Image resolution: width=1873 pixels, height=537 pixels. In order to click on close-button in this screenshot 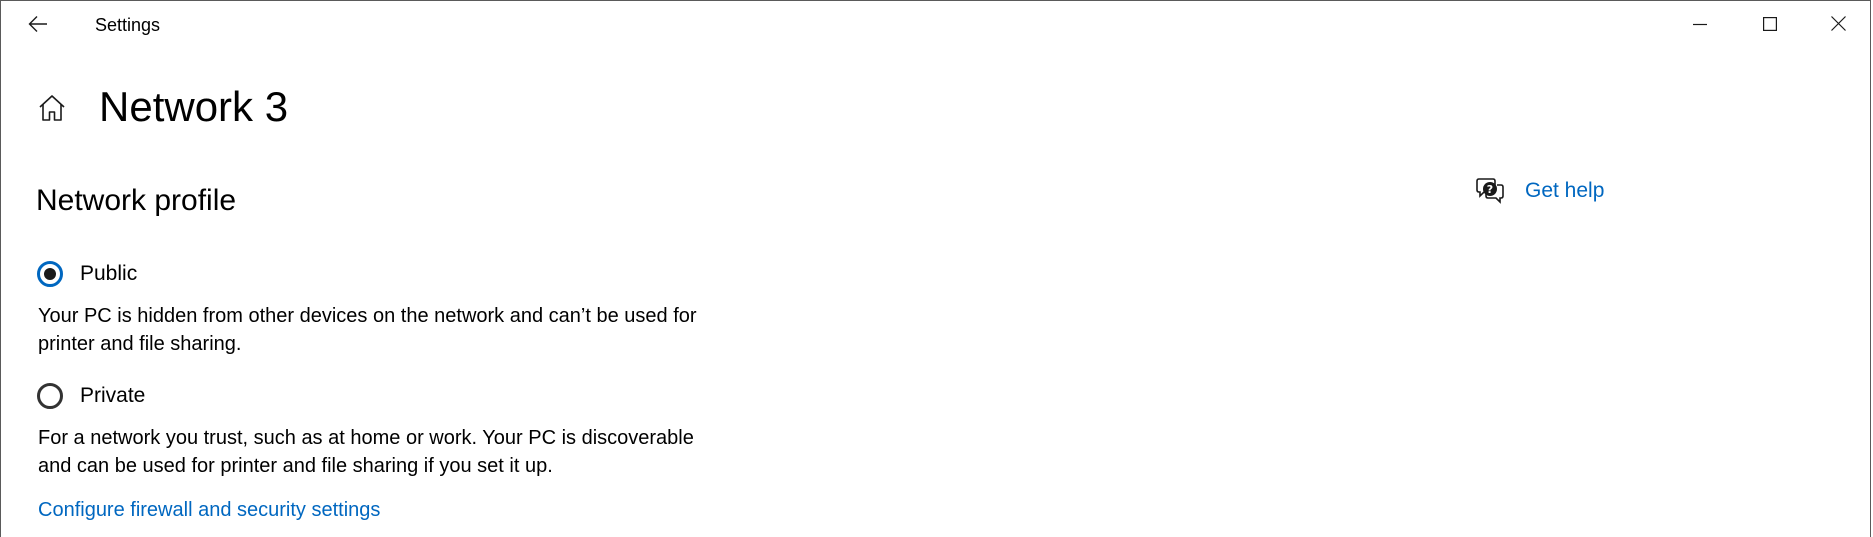, I will do `click(1838, 26)`.